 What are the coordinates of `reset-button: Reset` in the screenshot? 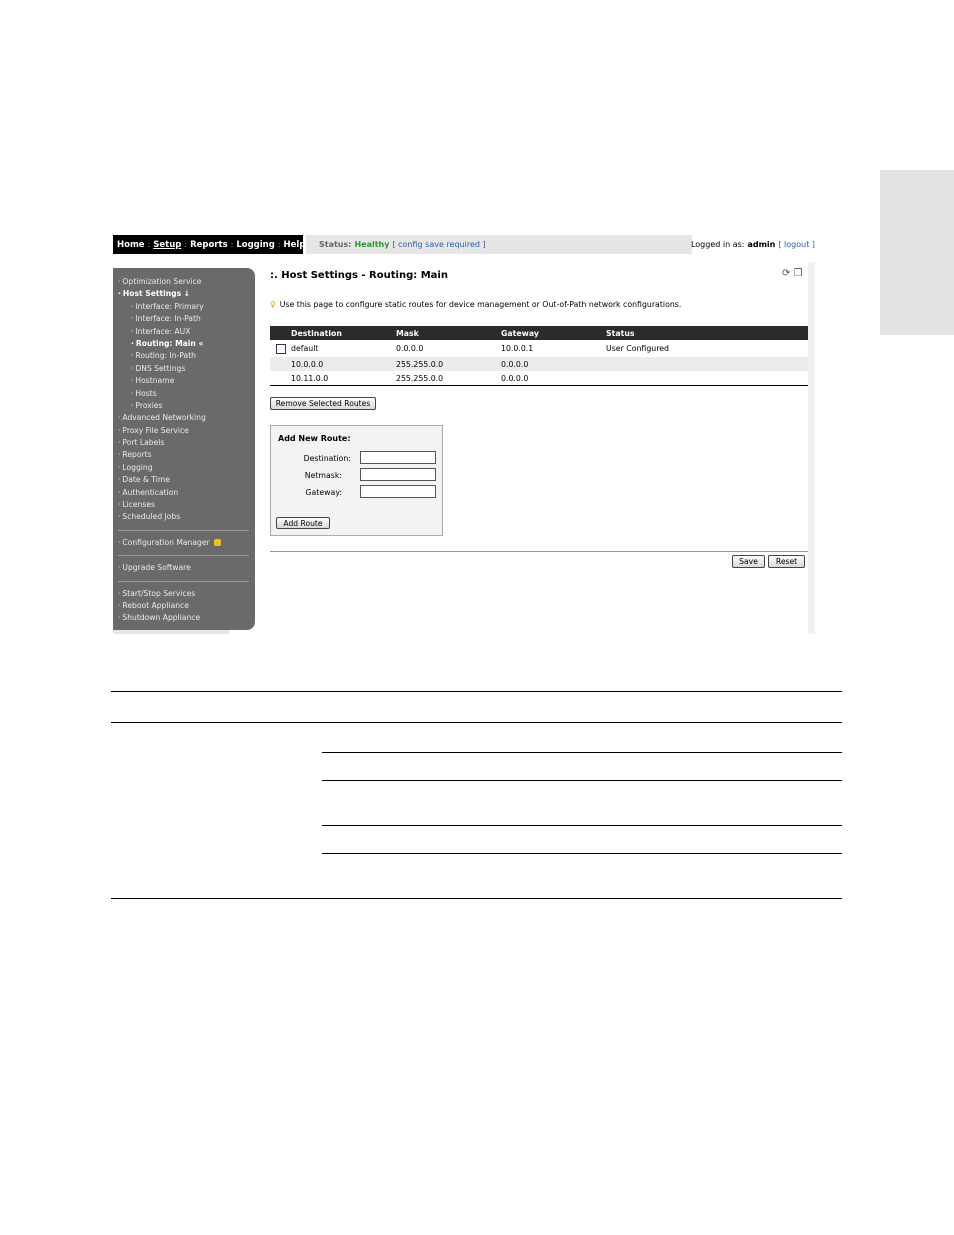 It's located at (786, 561).